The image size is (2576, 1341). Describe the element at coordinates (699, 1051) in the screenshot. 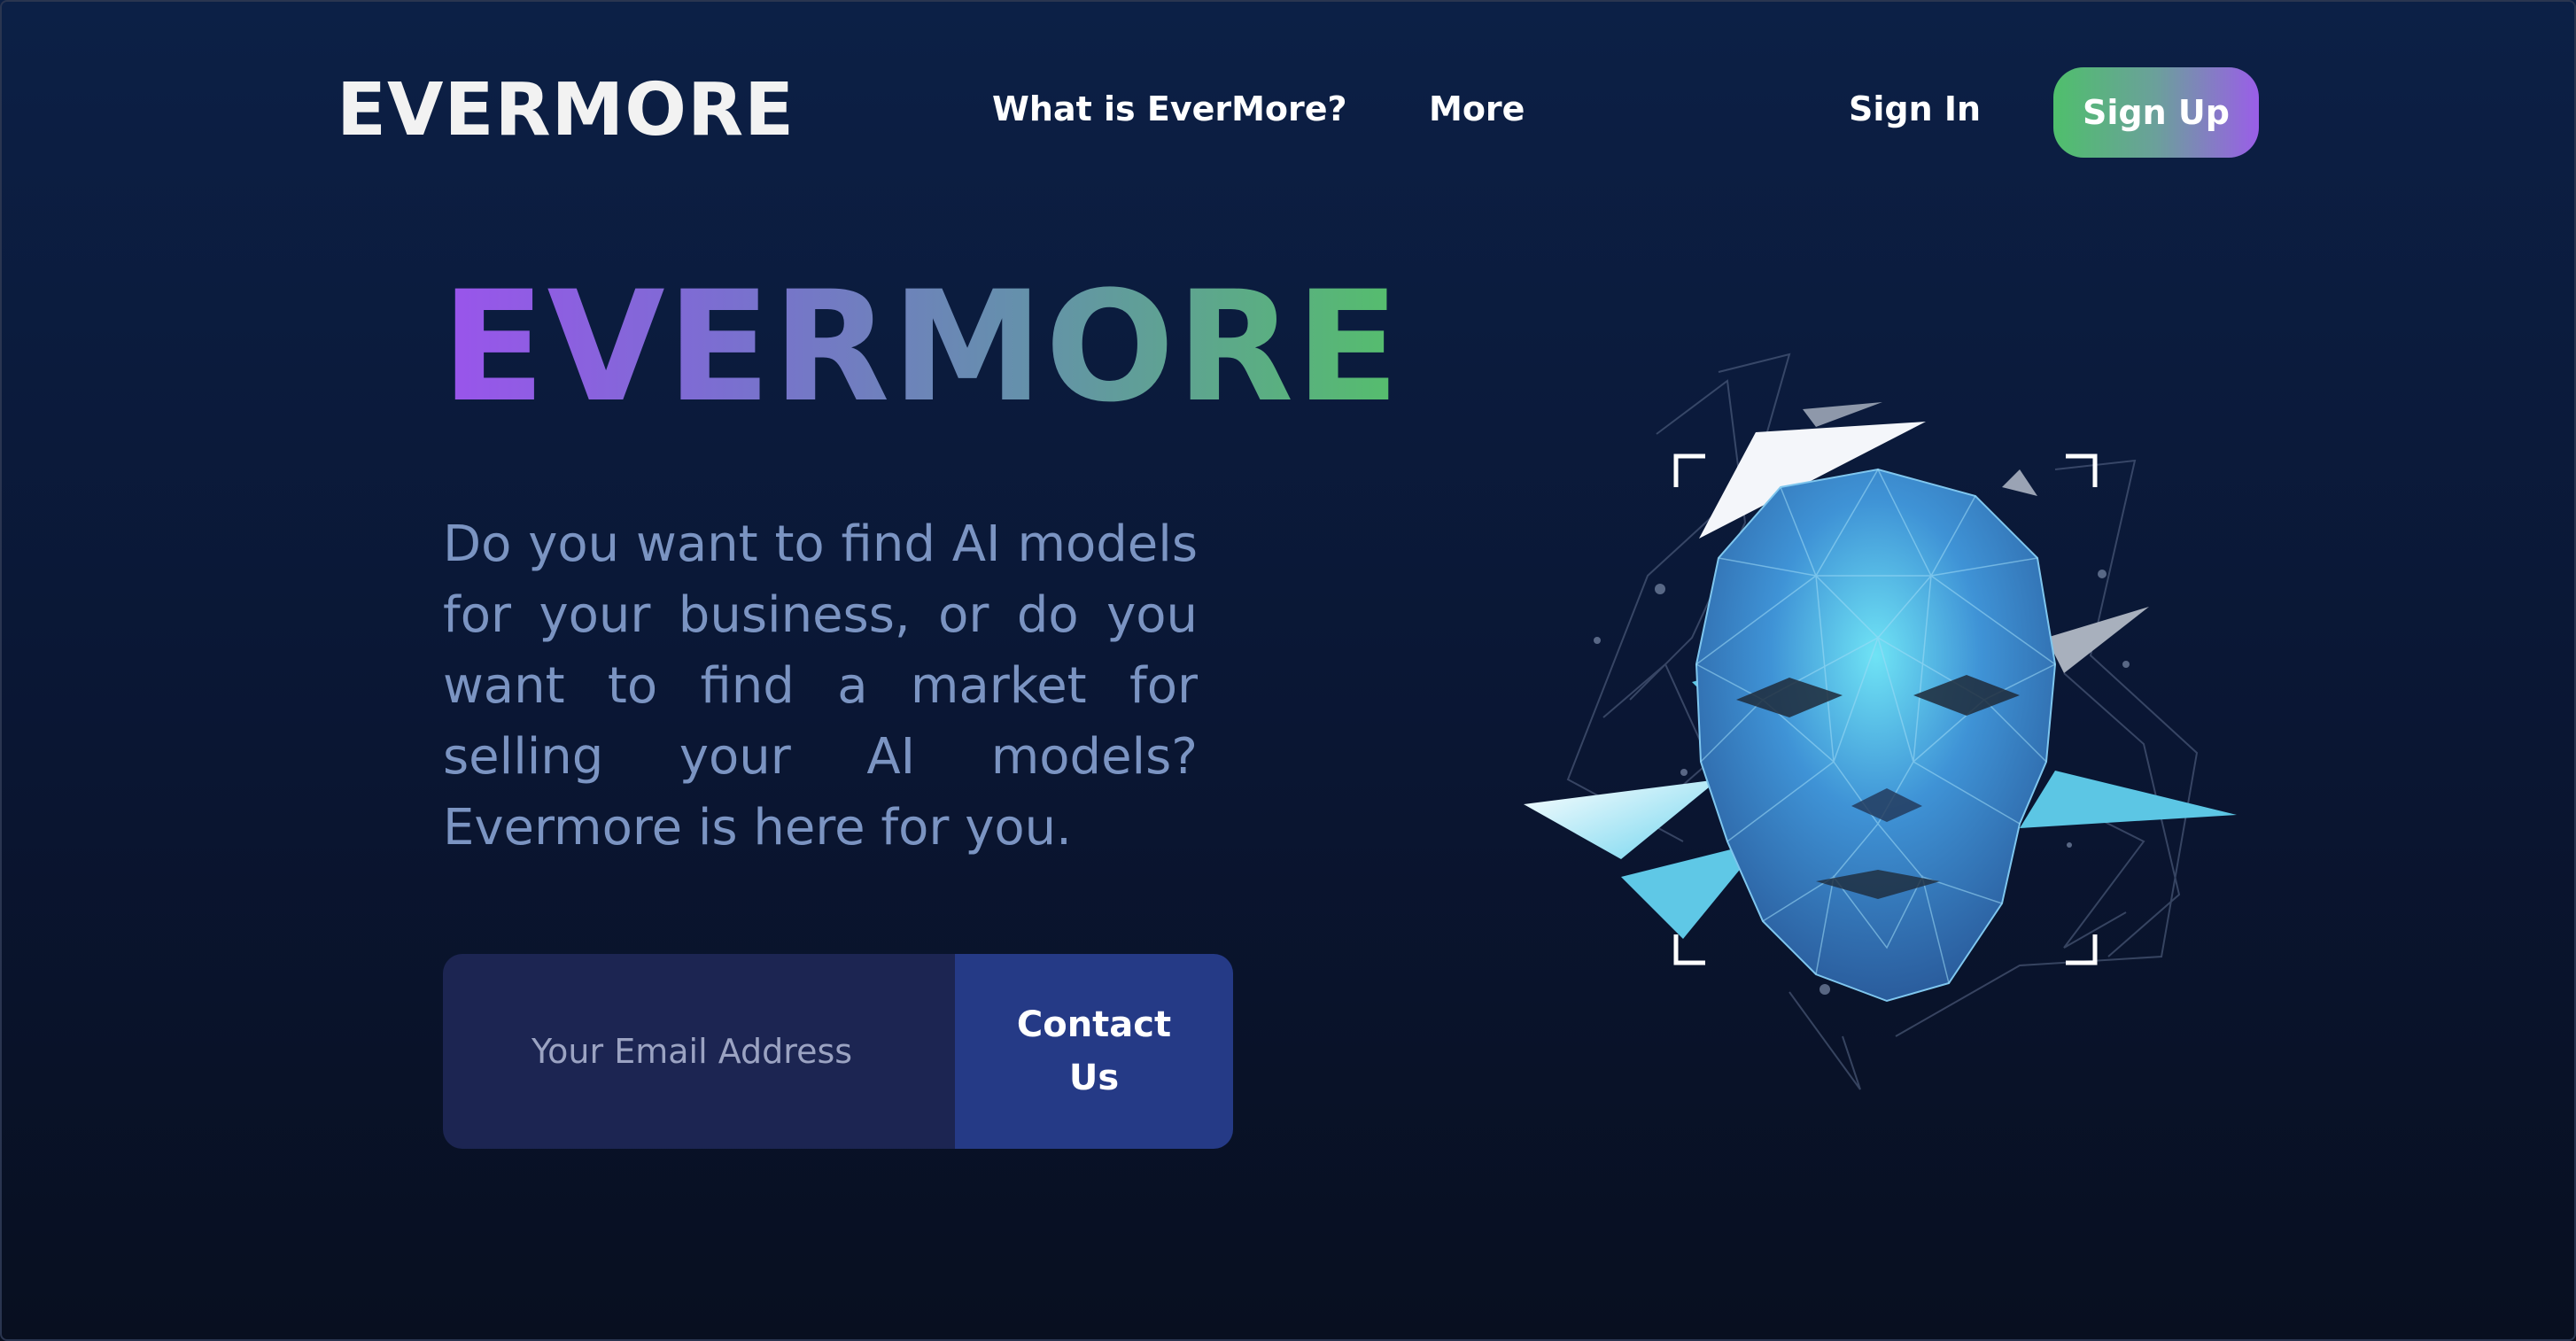

I see `email-input` at that location.